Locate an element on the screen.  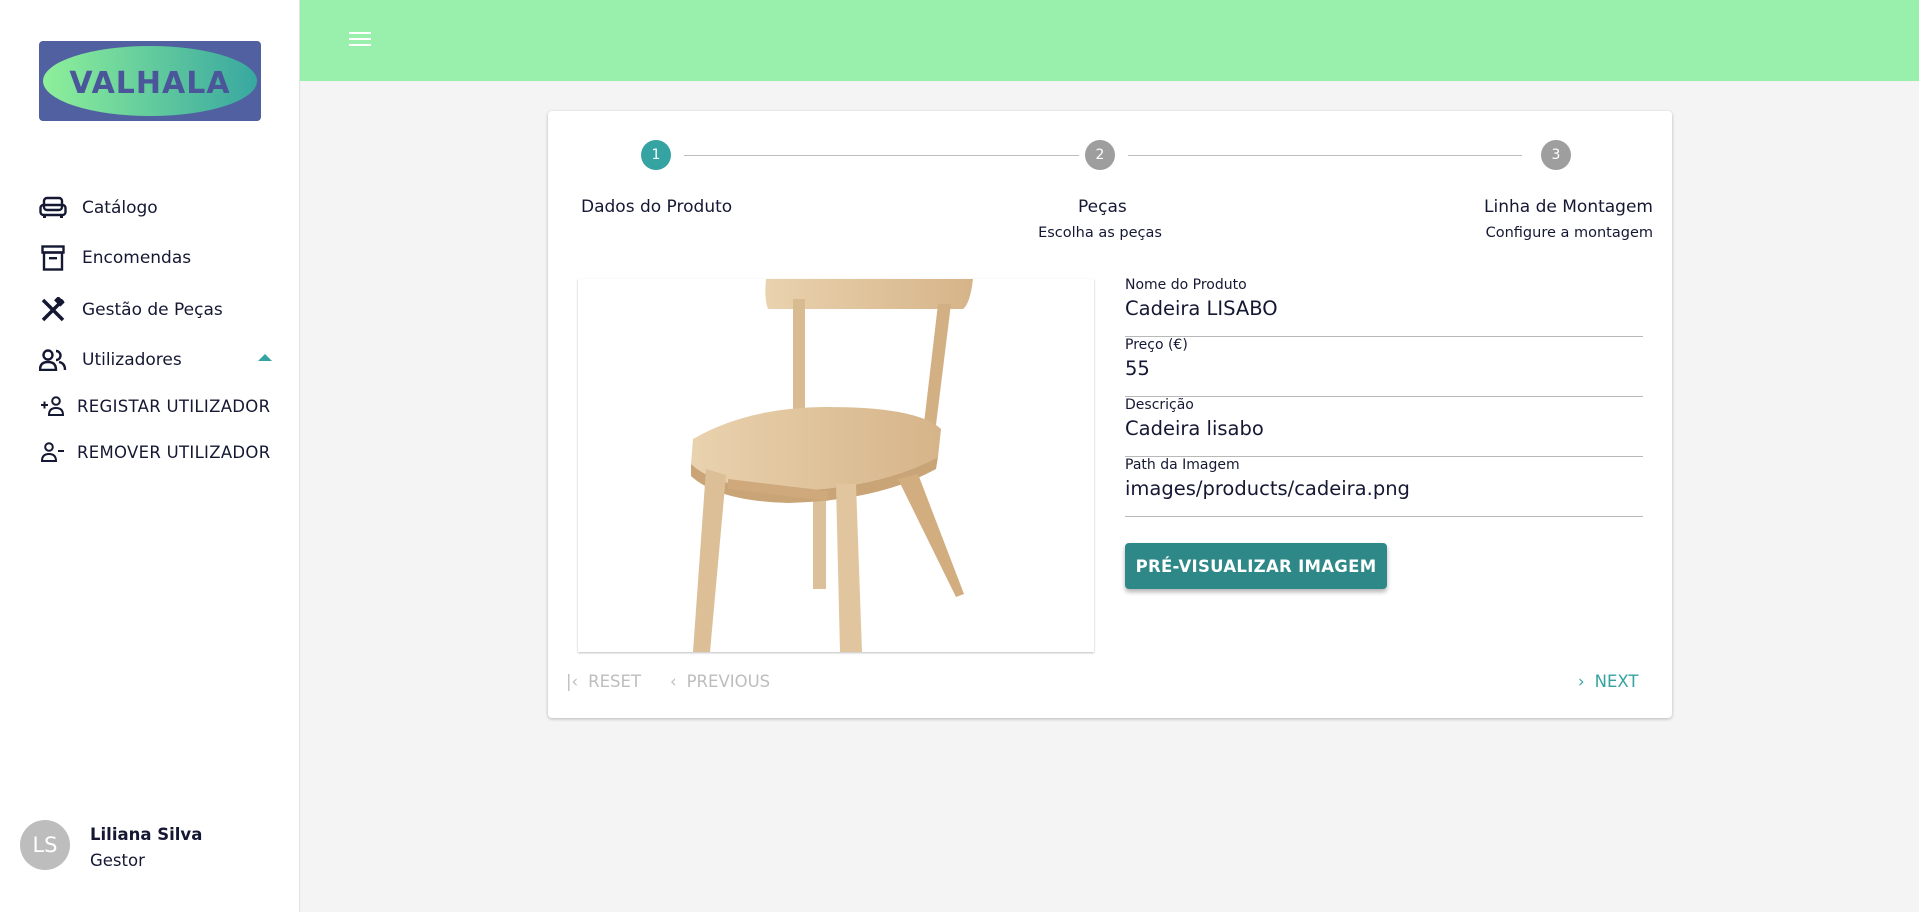
user-name: Liliana Silva is located at coordinates (146, 834).